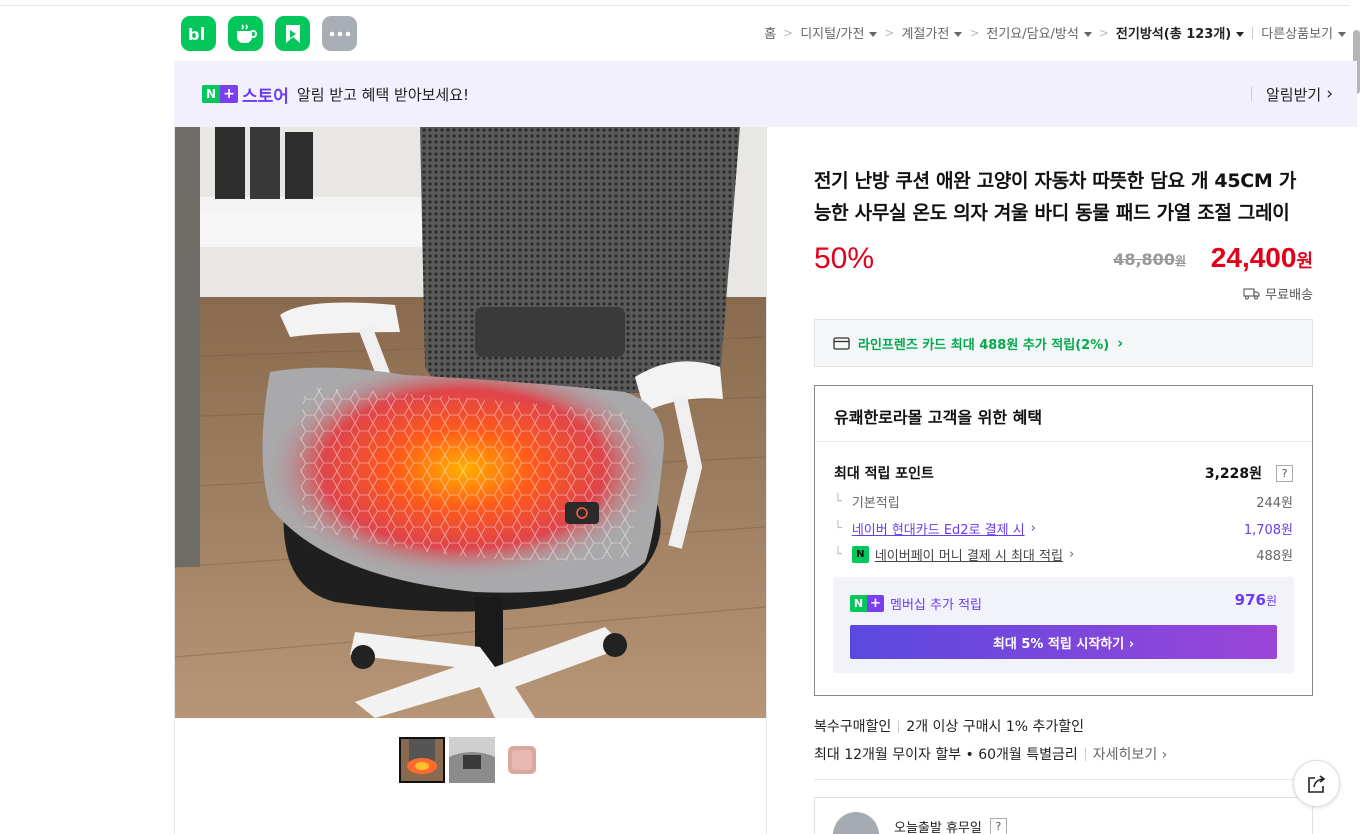  I want to click on basic-points-label: 기본적립, so click(875, 503).